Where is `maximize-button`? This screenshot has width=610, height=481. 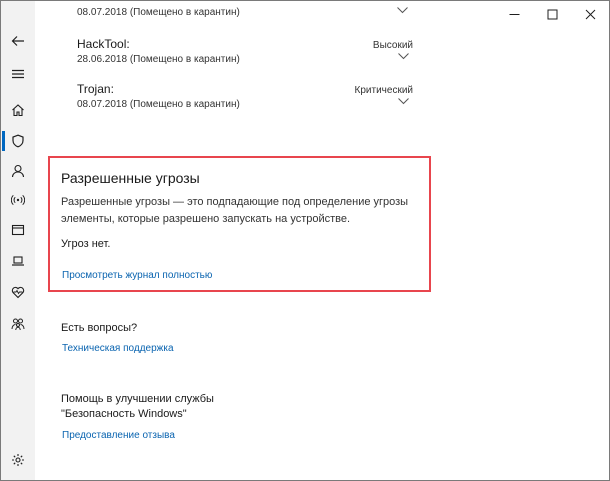
maximize-button is located at coordinates (552, 14).